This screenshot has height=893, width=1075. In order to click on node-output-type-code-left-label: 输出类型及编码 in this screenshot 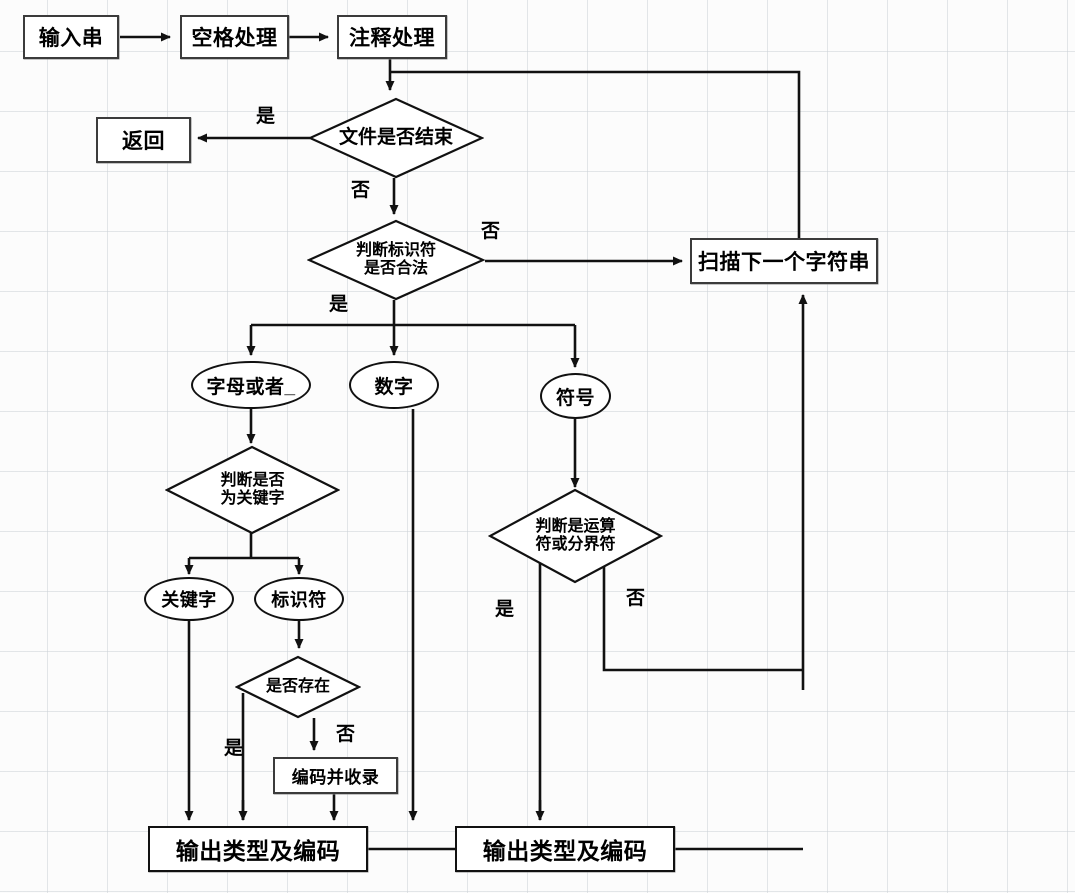, I will do `click(258, 851)`.